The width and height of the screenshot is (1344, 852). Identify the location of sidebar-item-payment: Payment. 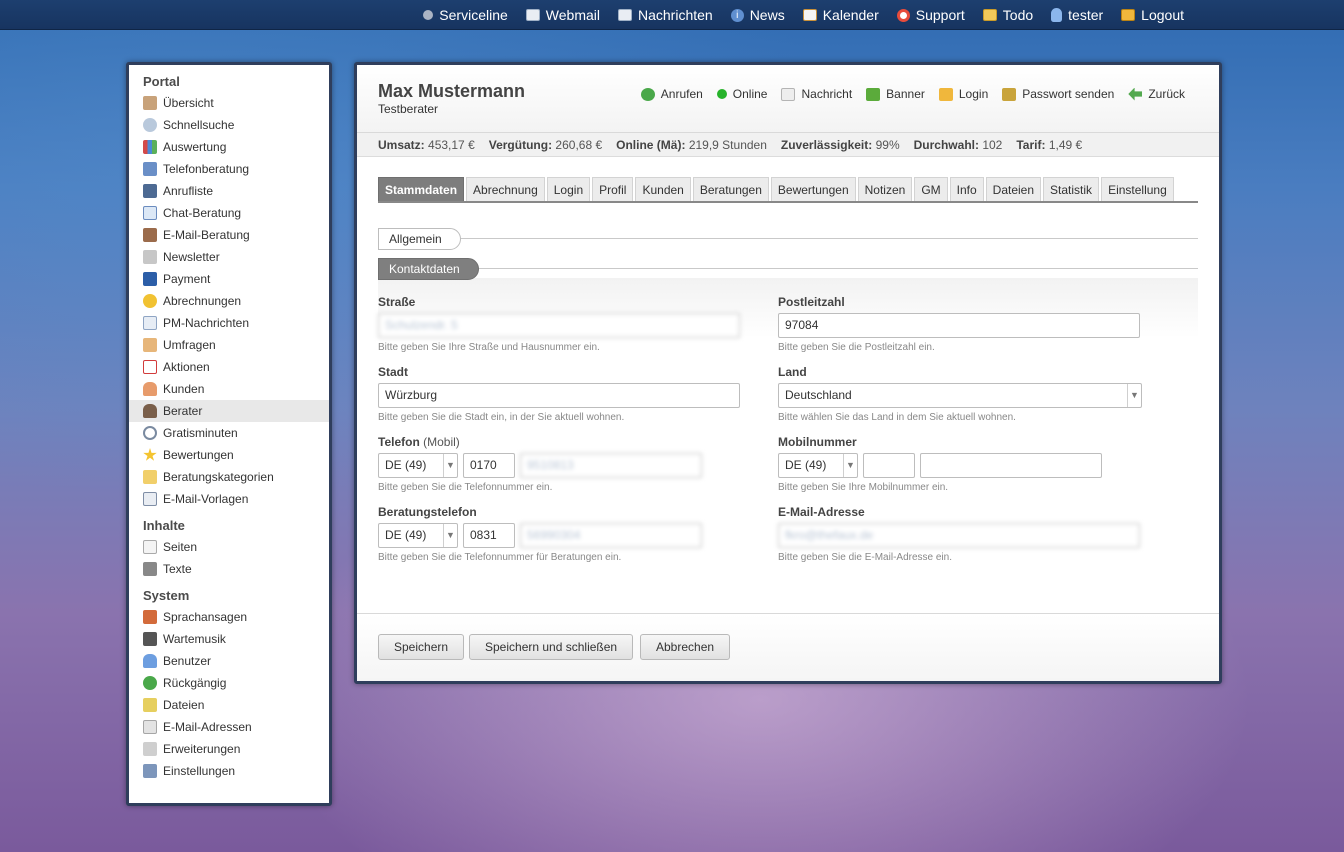
(229, 279).